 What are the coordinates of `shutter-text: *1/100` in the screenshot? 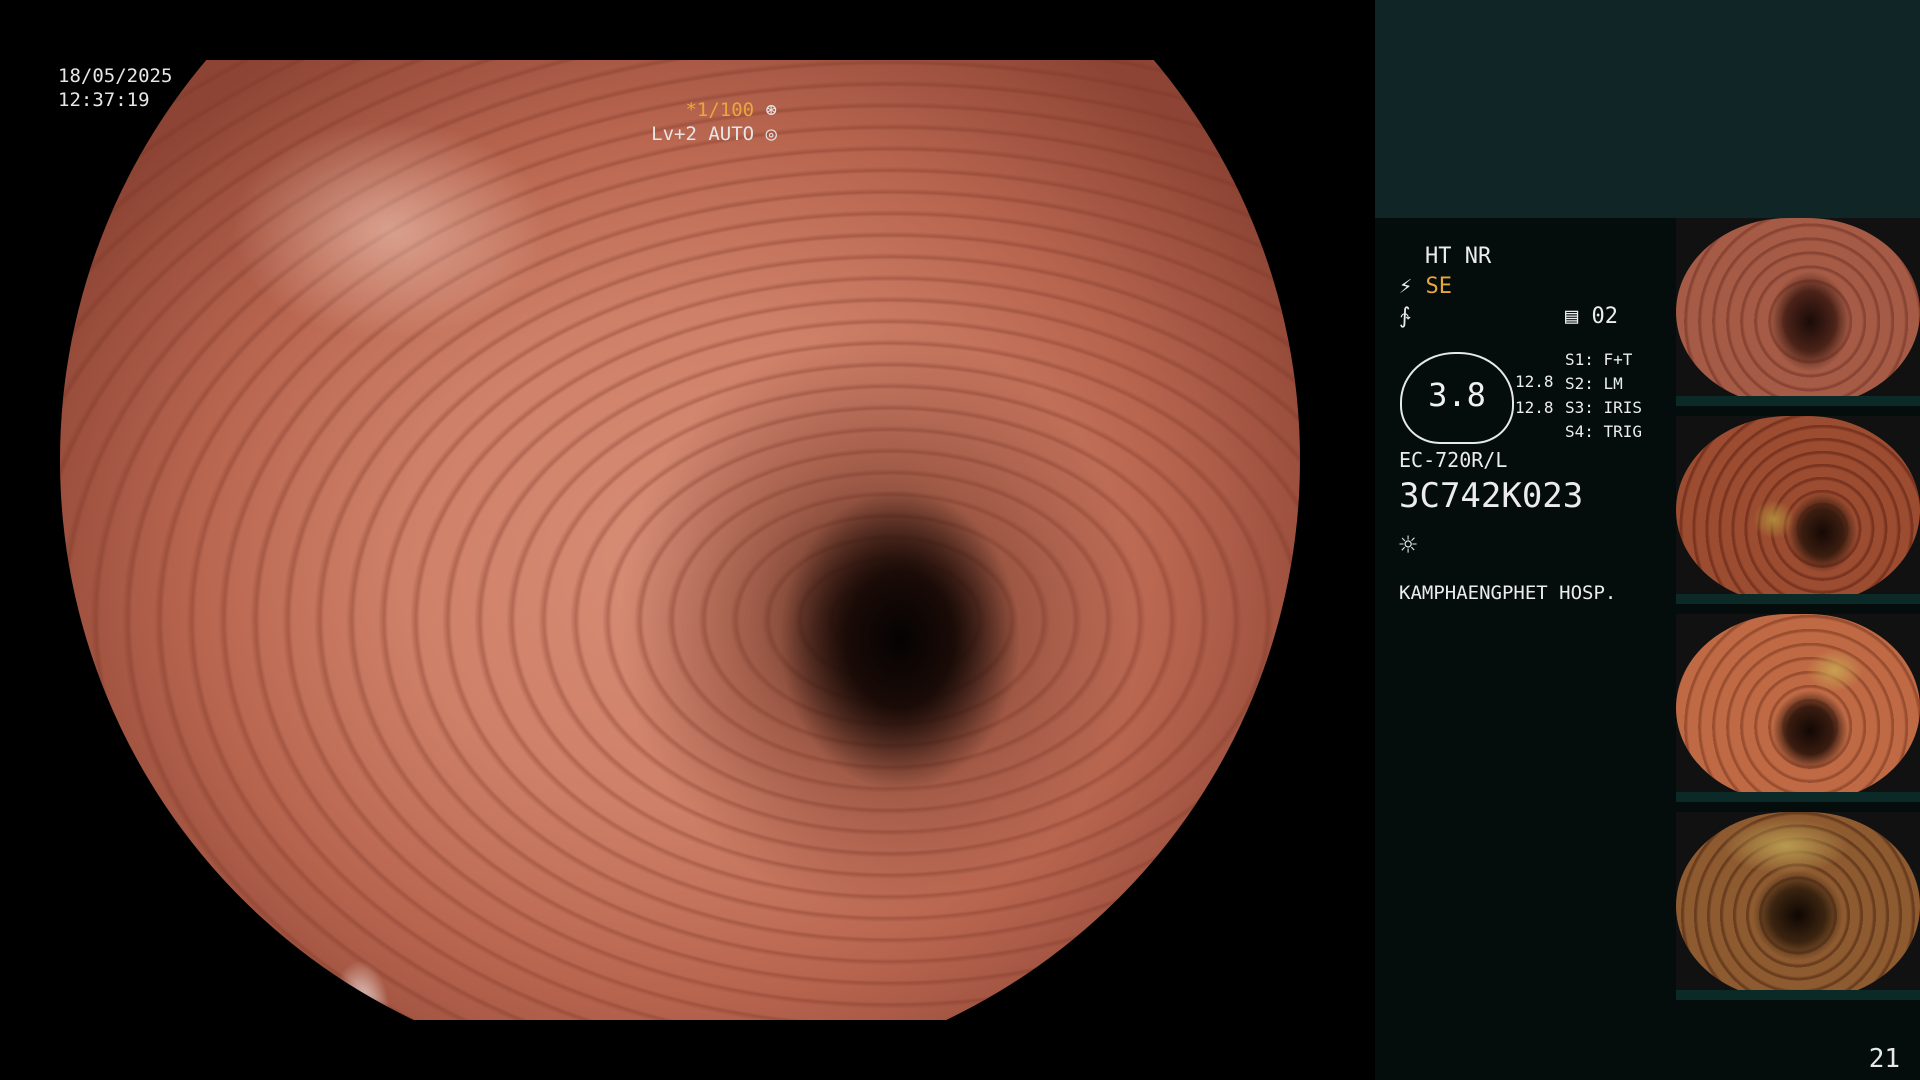 It's located at (720, 110).